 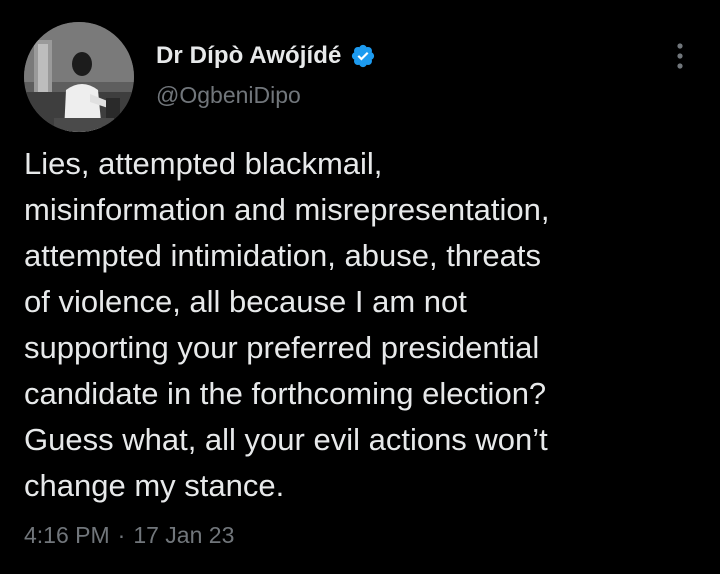 I want to click on tweet-meta: 4:16 PM · 17 Jan 23, so click(x=129, y=535).